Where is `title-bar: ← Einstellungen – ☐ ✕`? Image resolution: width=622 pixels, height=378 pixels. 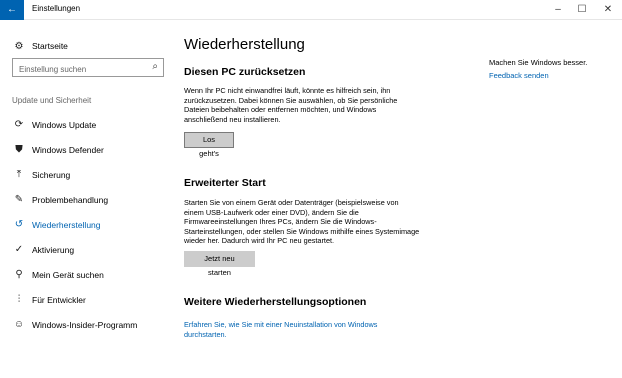
title-bar: ← Einstellungen – ☐ ✕ is located at coordinates (311, 10).